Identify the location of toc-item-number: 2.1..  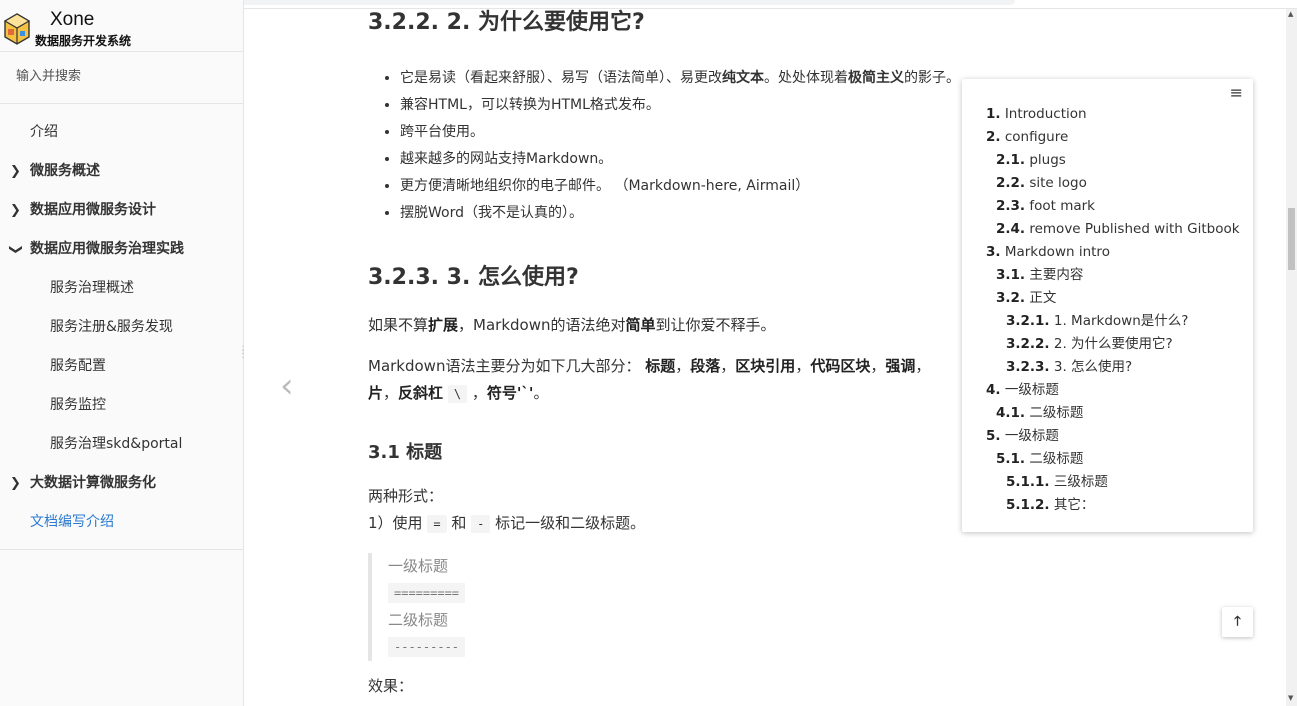
(1011, 160).